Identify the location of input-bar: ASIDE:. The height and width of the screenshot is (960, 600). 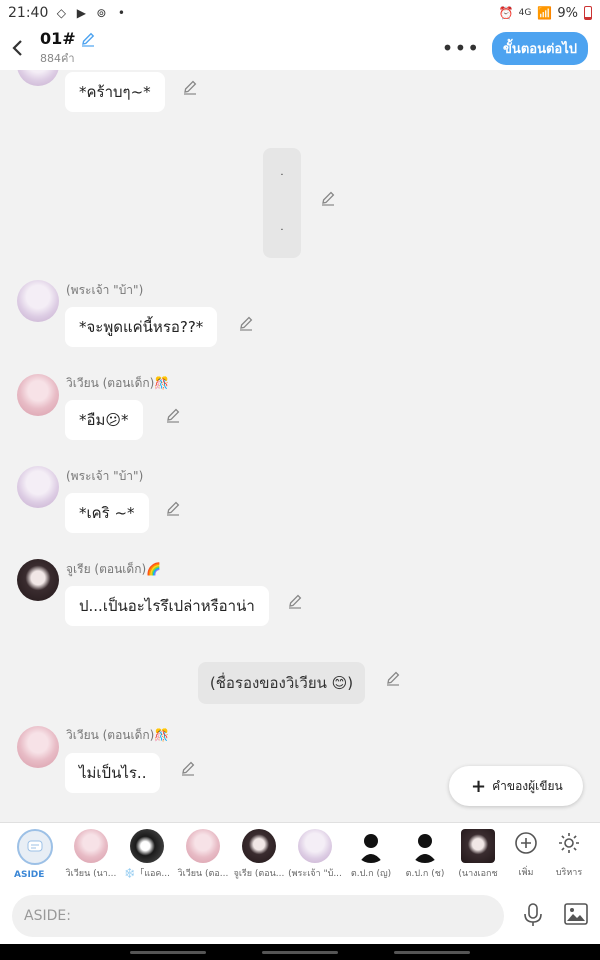
(300, 915).